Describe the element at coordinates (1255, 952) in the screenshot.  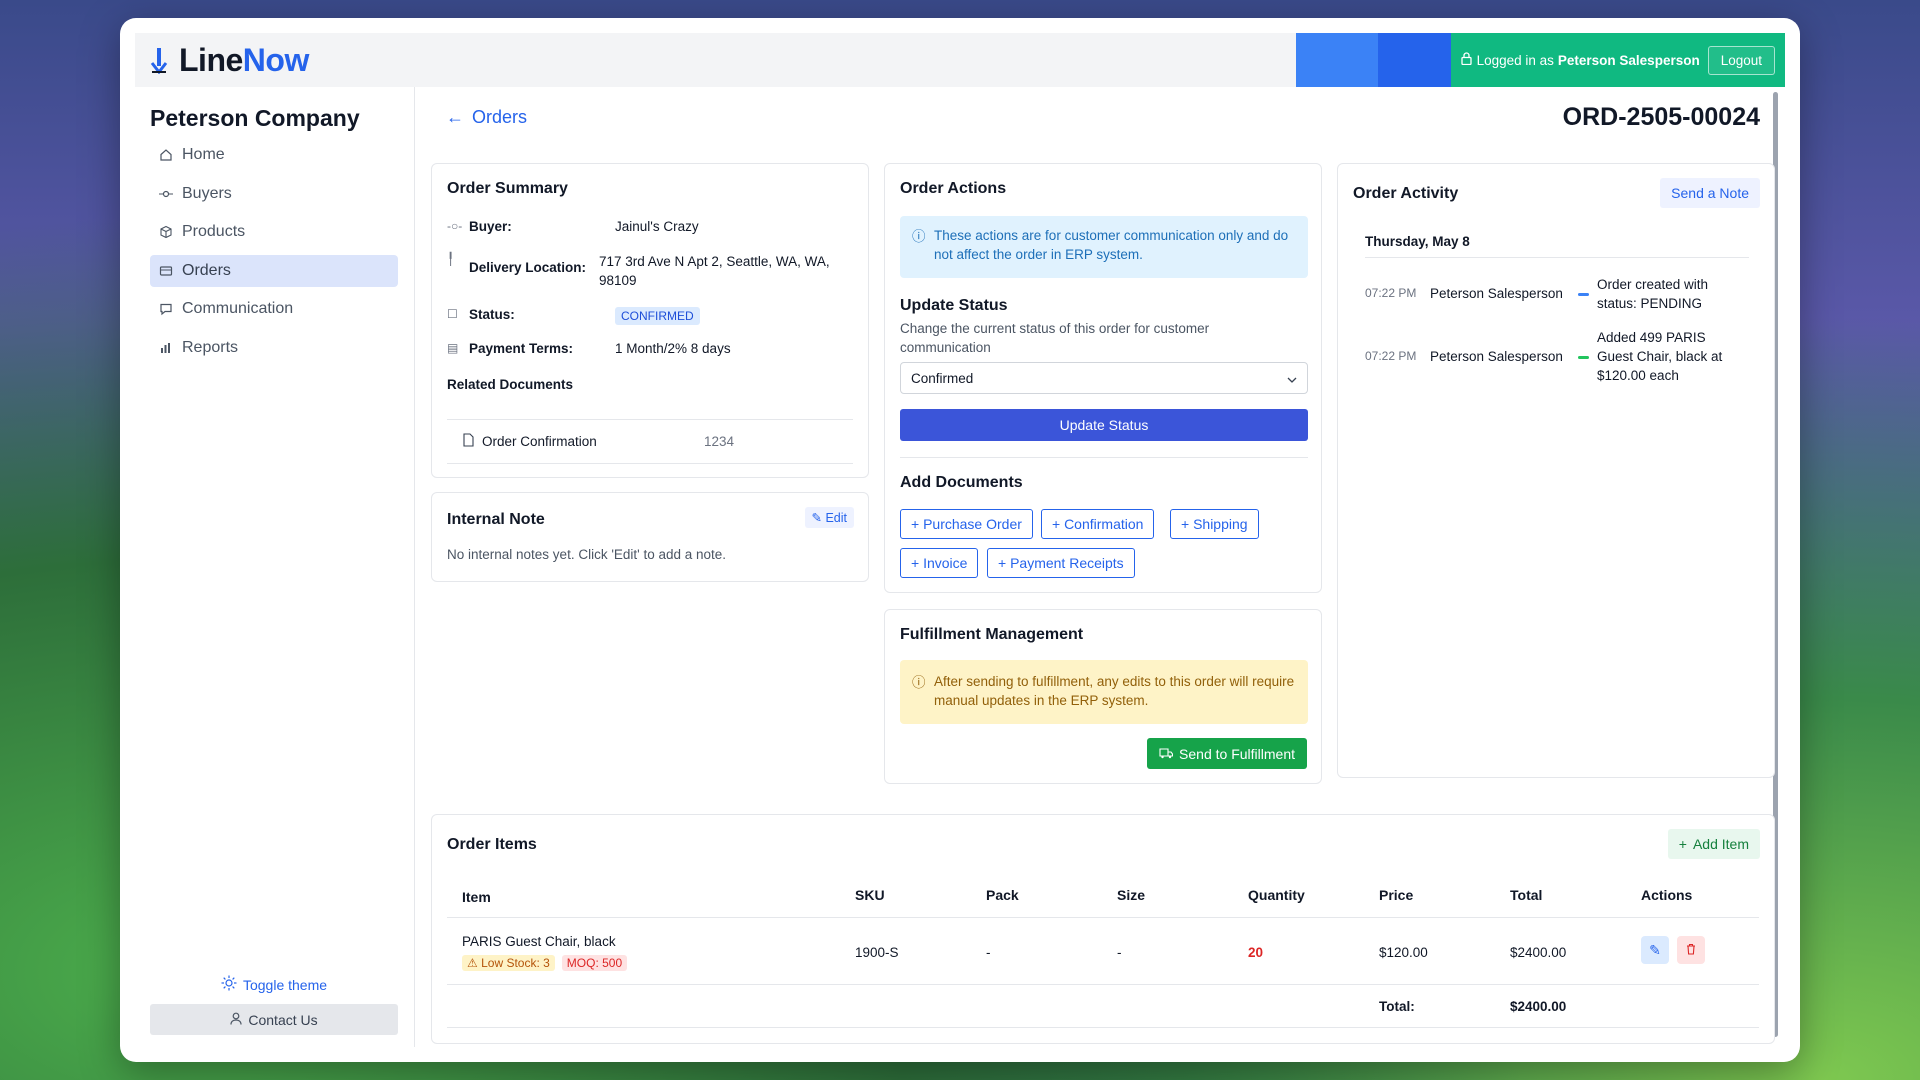
I see `item-quantity: 20` at that location.